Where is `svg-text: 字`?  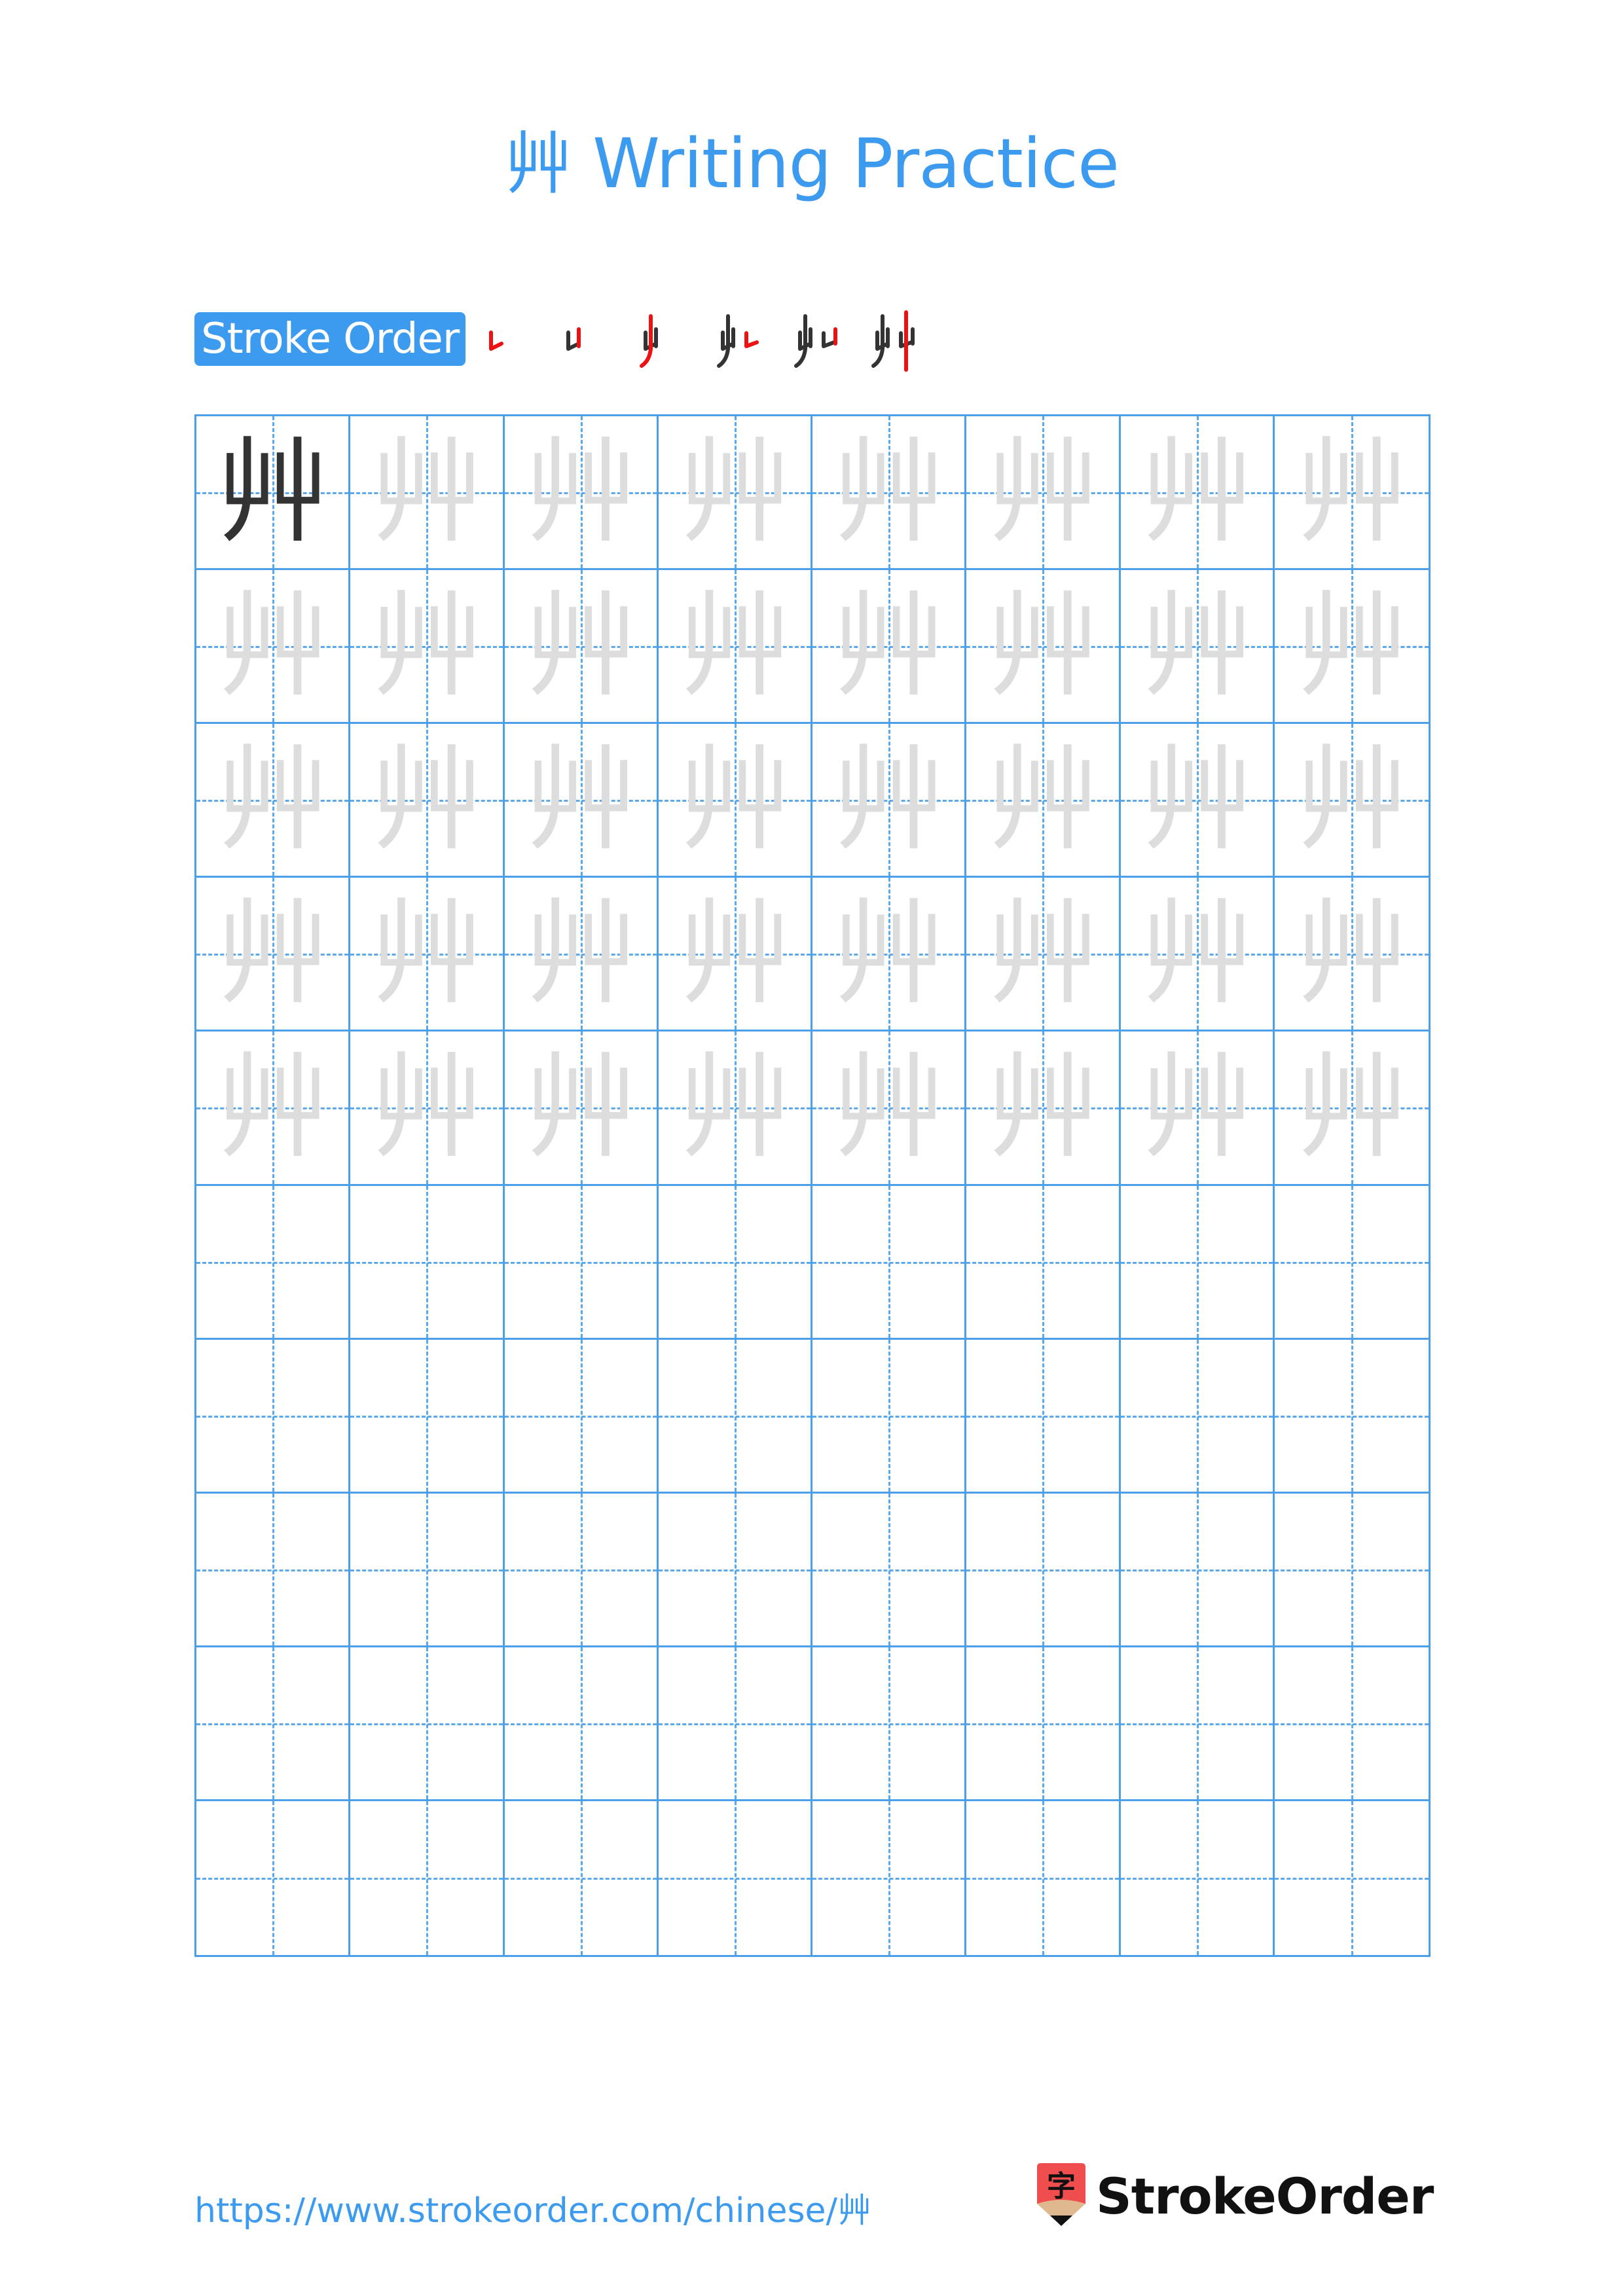
svg-text: 字 is located at coordinates (1061, 2186).